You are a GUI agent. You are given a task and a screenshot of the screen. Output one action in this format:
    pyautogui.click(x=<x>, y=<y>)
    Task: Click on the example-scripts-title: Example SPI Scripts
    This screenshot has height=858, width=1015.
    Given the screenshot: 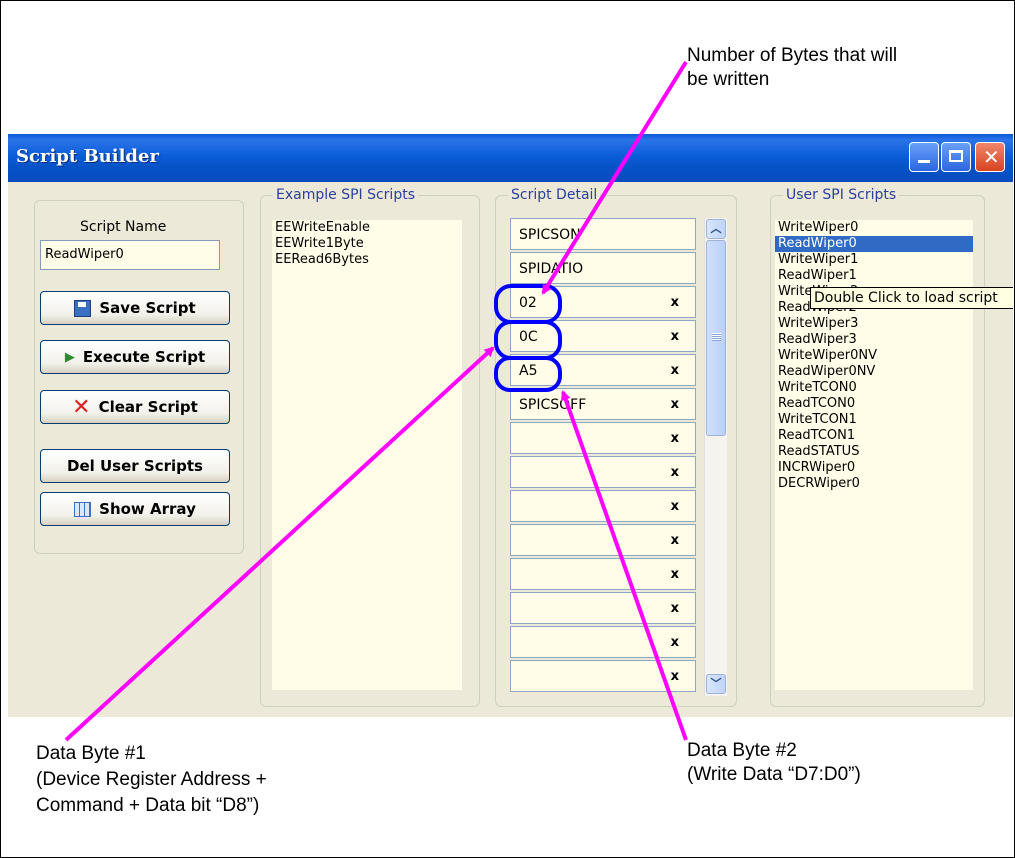 What is the action you would take?
    pyautogui.click(x=345, y=195)
    